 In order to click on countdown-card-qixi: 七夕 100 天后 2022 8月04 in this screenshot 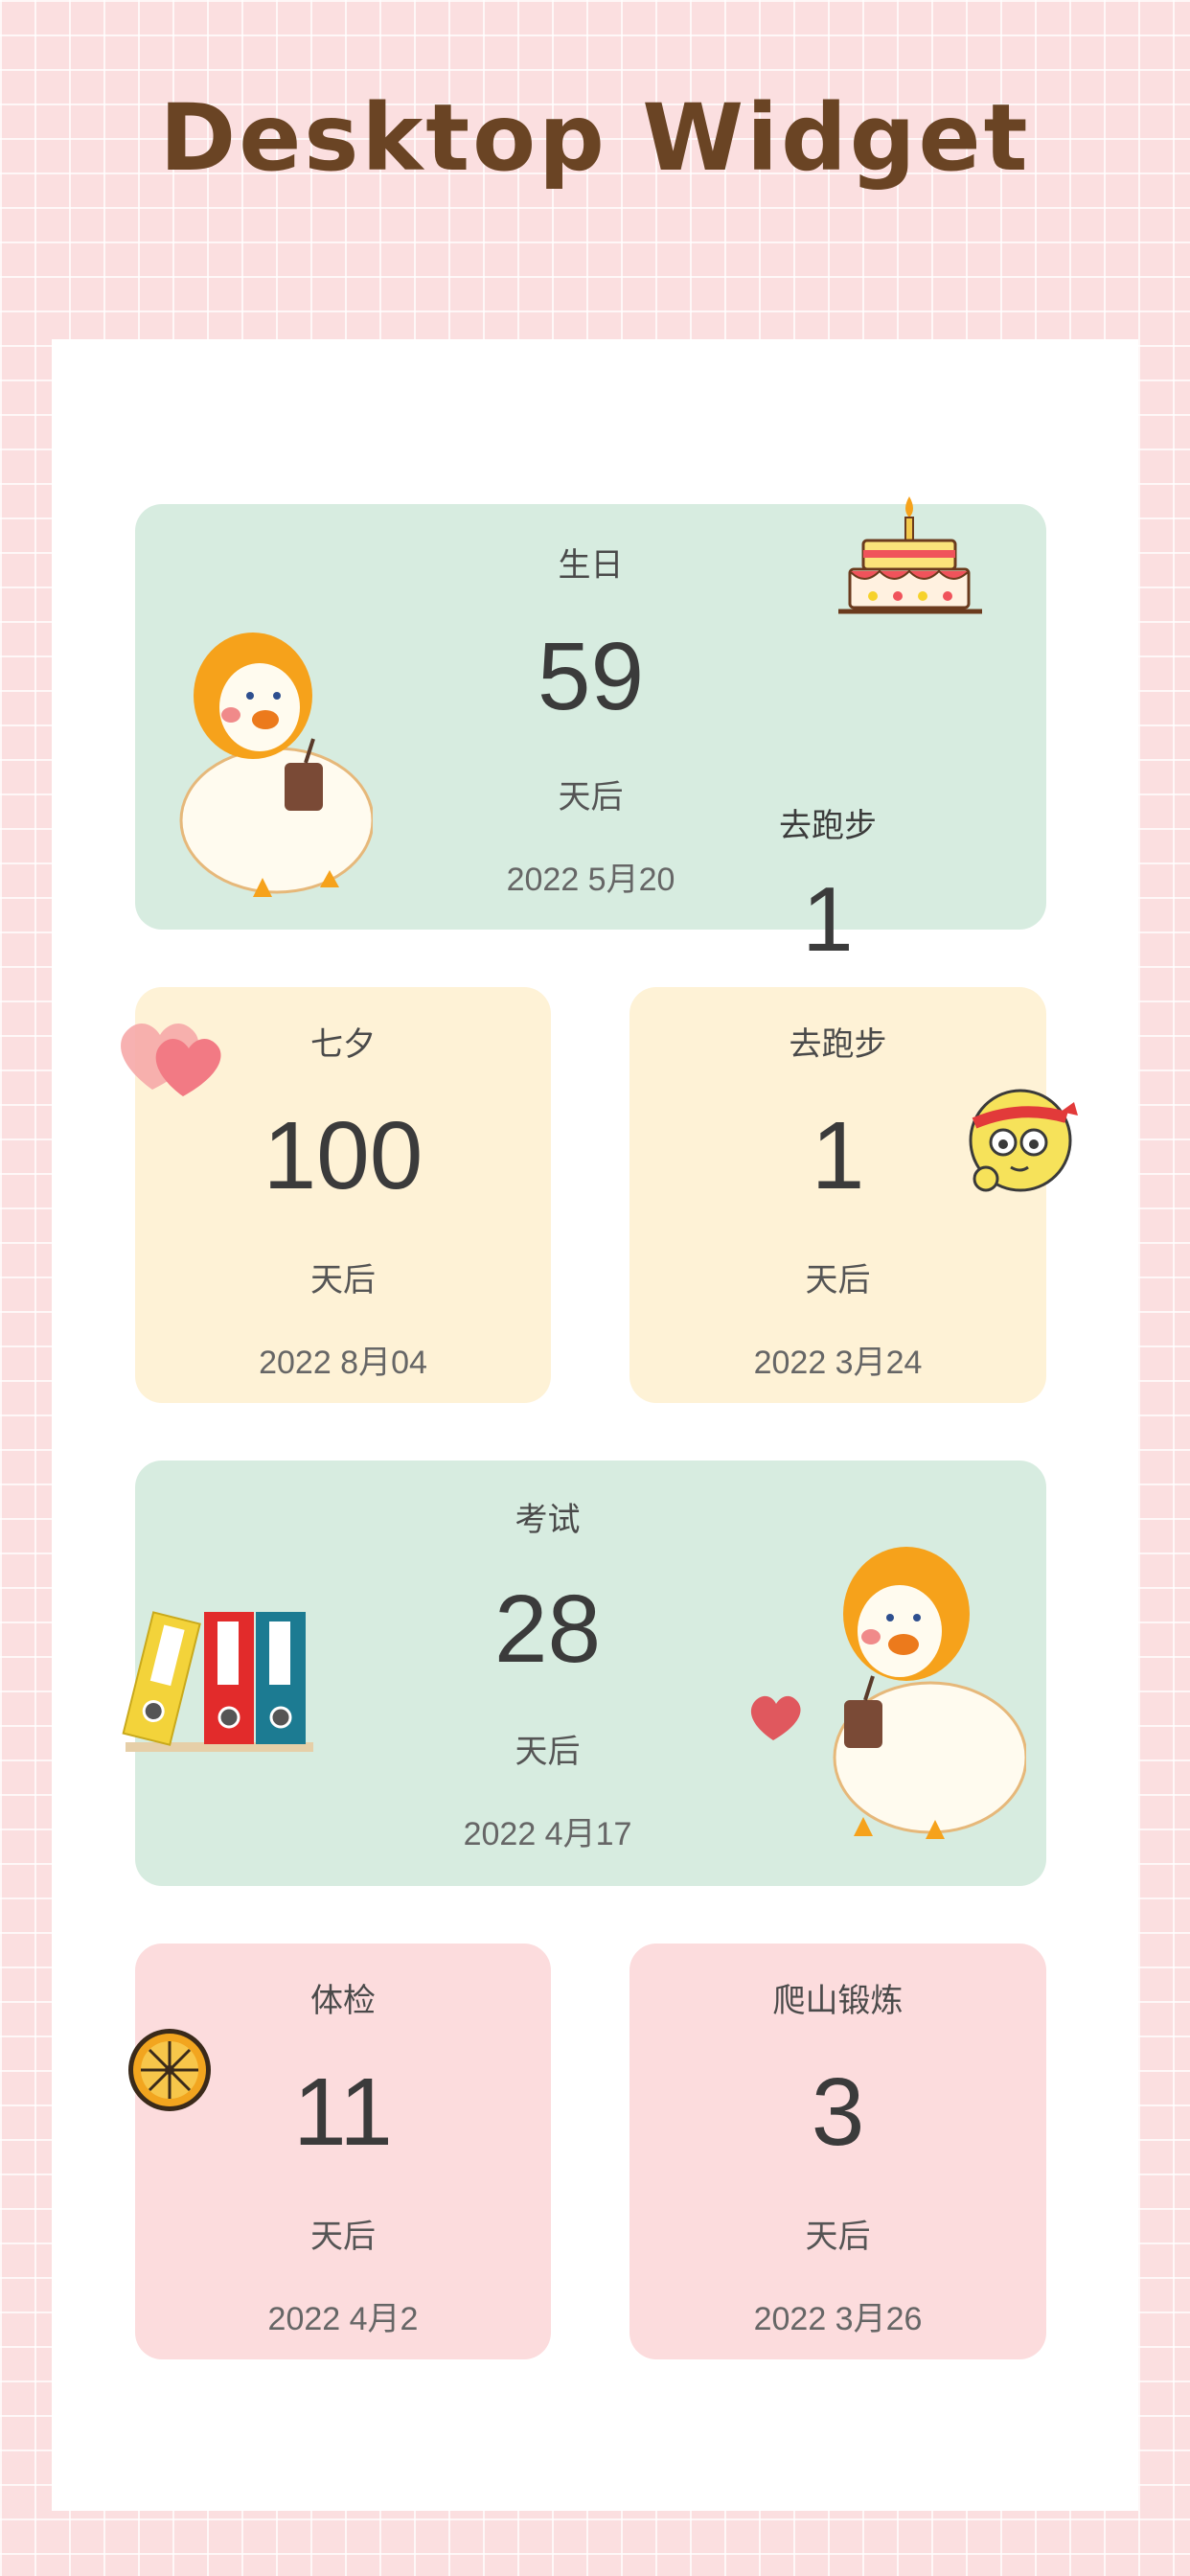, I will do `click(336, 1195)`.